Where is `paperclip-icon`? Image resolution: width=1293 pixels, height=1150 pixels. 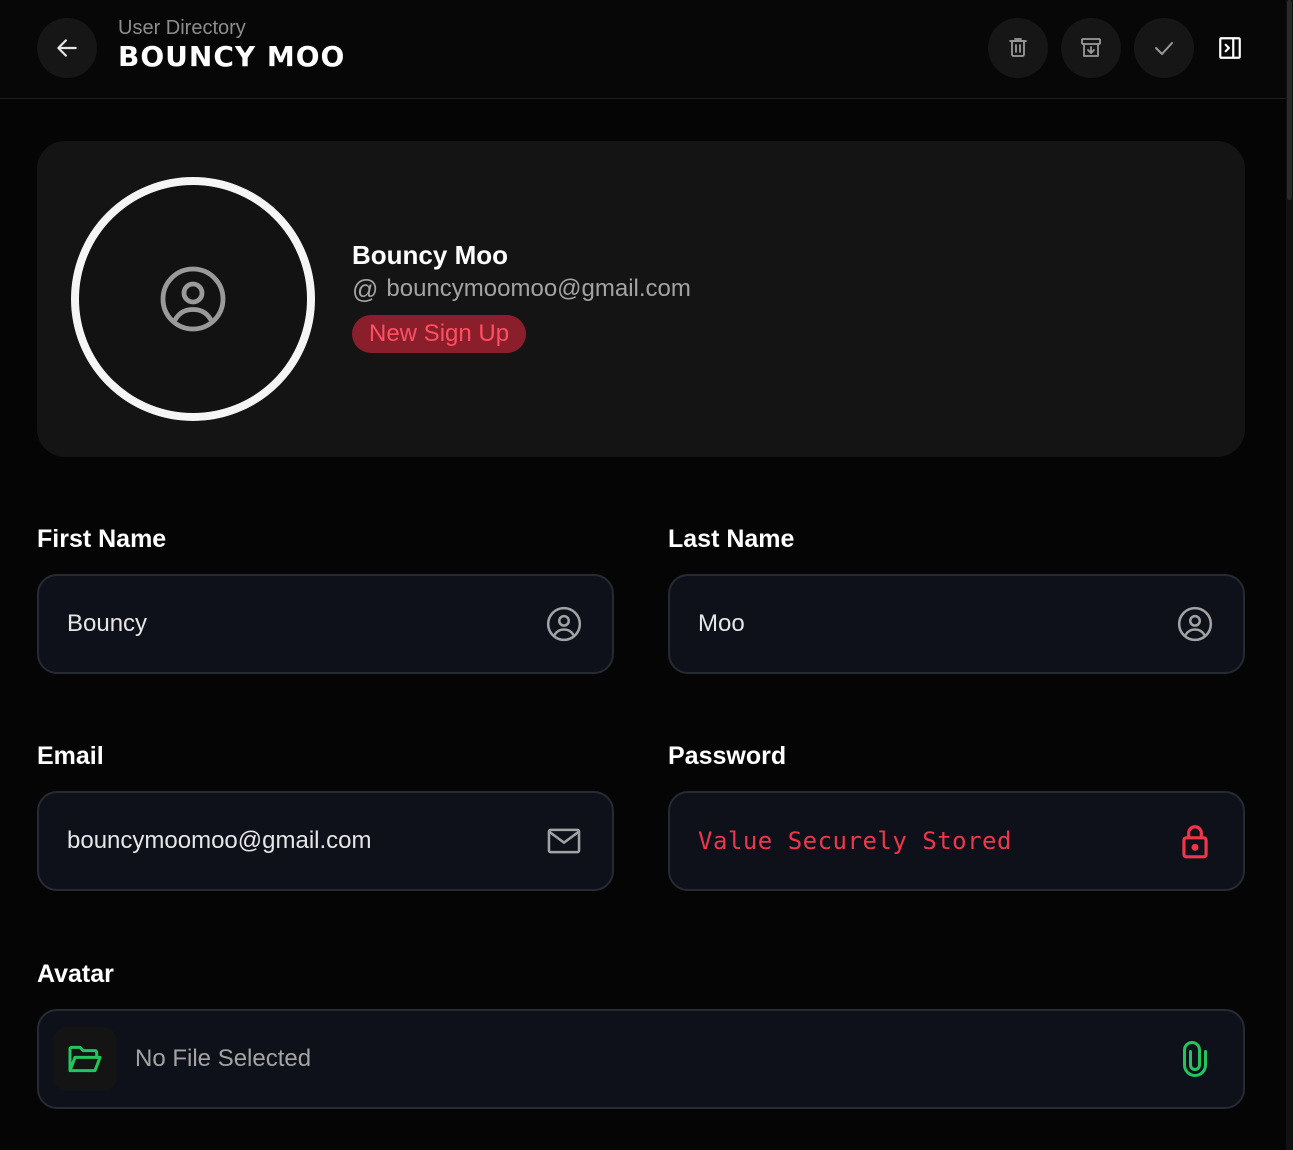 paperclip-icon is located at coordinates (1195, 1059).